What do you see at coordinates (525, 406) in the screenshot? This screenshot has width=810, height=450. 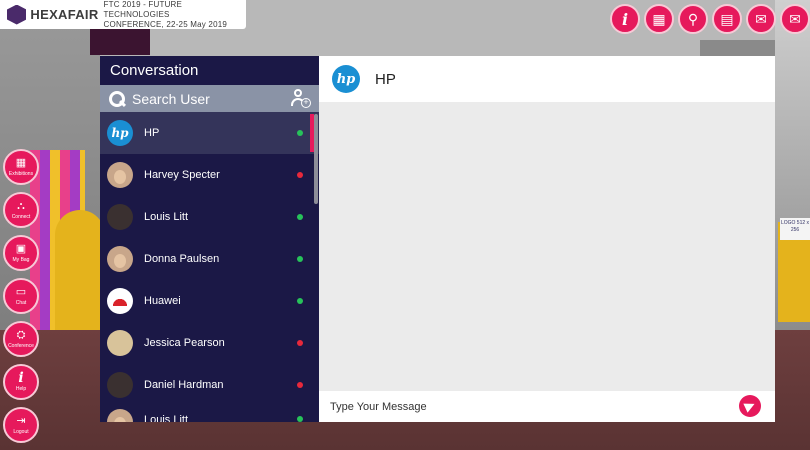 I see `message-input` at bounding box center [525, 406].